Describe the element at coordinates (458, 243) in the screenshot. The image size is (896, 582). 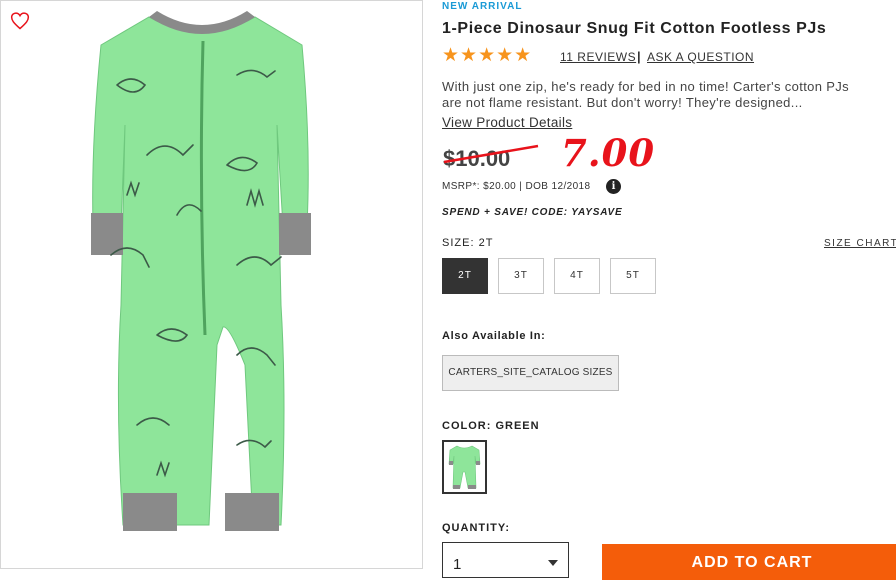
I see `size-label-text: SIZE:` at that location.